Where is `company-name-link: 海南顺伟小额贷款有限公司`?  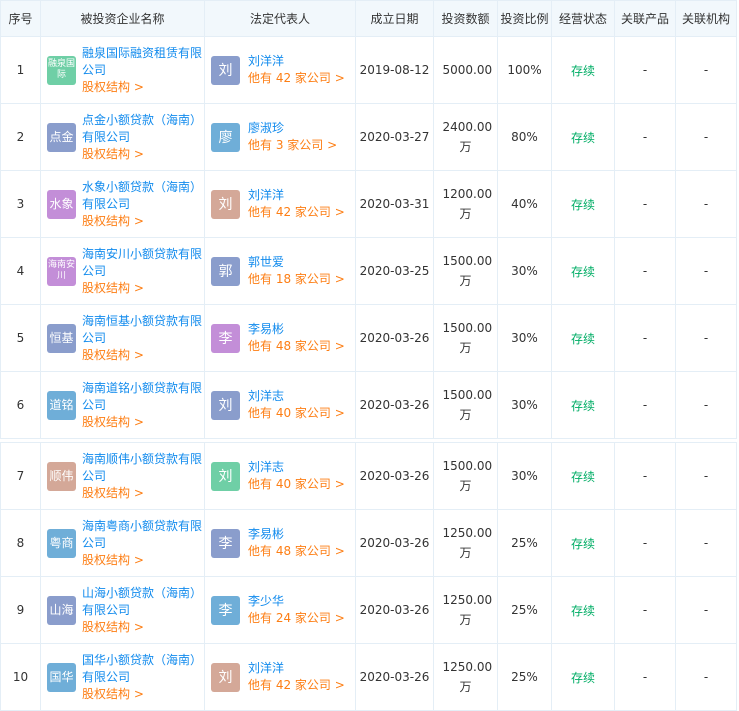 company-name-link: 海南顺伟小额贷款有限公司 is located at coordinates (143, 468).